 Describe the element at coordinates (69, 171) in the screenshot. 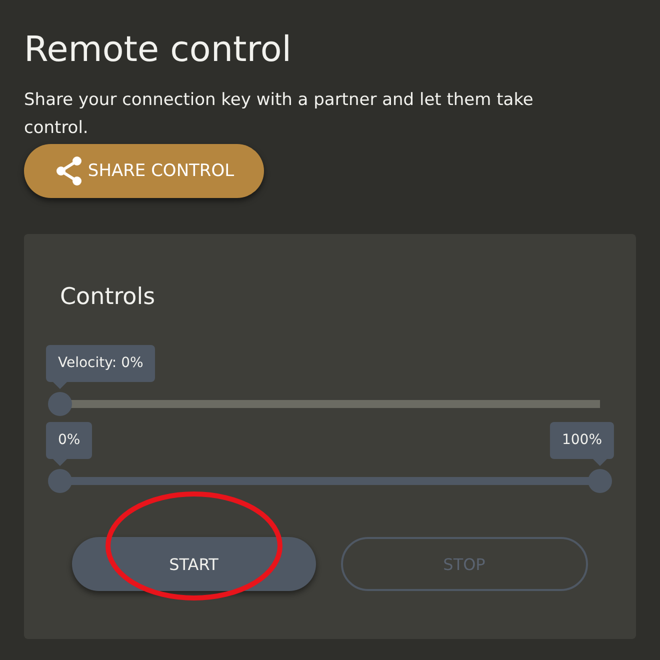

I see `share-icon` at that location.